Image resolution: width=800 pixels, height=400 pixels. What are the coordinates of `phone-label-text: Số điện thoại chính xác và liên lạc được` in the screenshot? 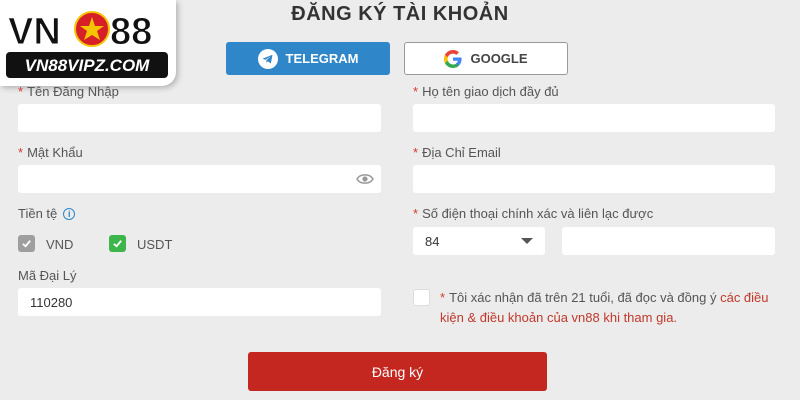 It's located at (538, 213).